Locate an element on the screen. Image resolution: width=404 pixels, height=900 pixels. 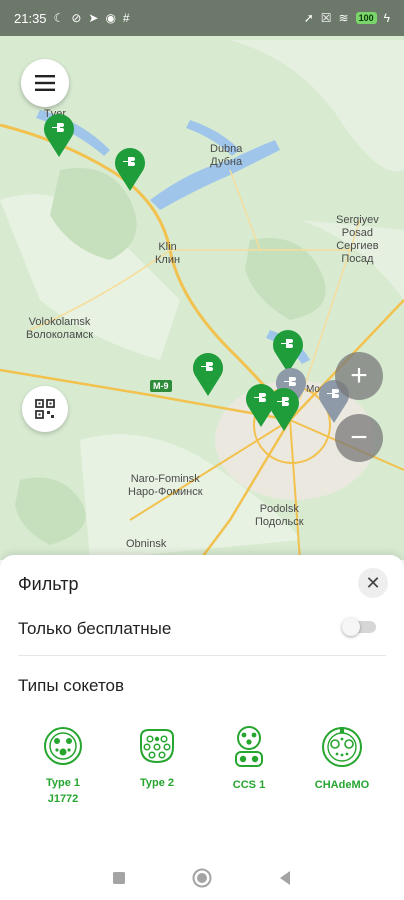
socket-label: CHAdeMO is located at coordinates (342, 785).